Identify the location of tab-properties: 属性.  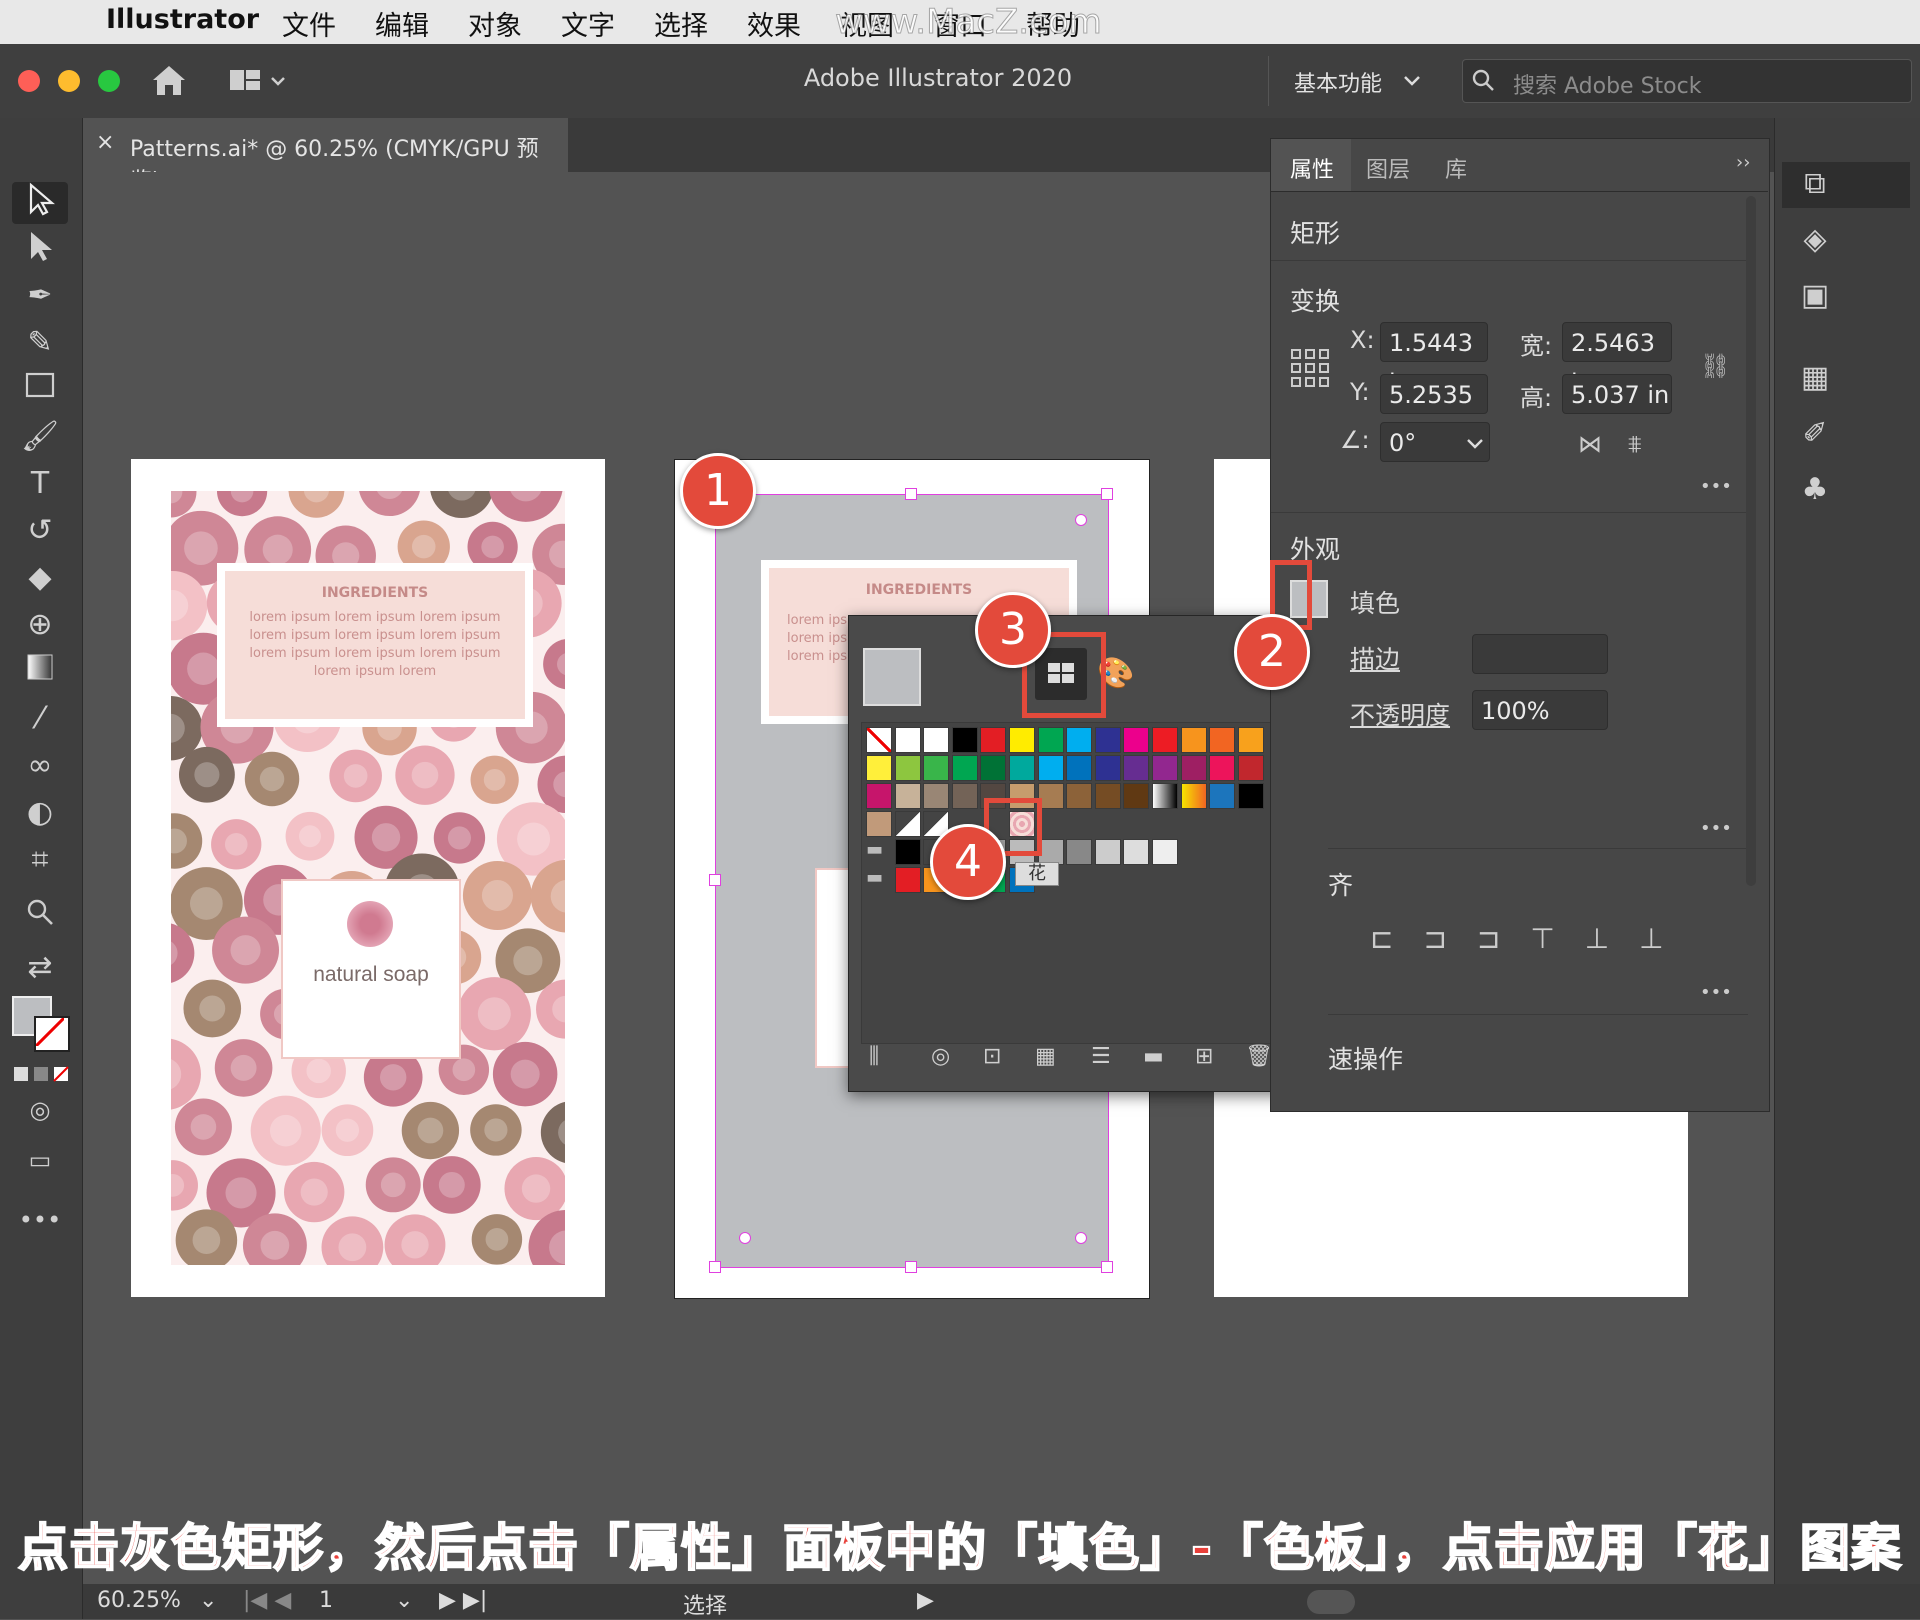
(1312, 168).